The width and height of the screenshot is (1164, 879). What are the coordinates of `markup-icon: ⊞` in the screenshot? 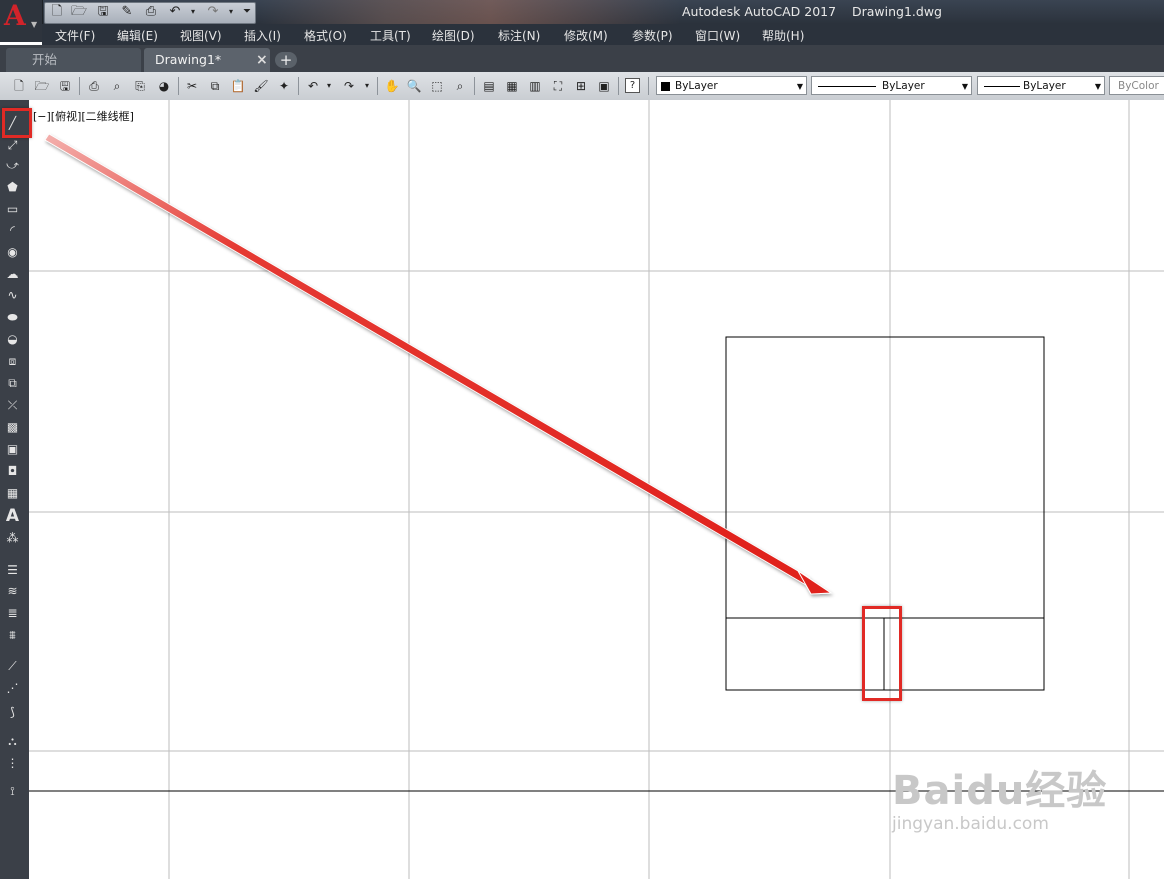 It's located at (581, 86).